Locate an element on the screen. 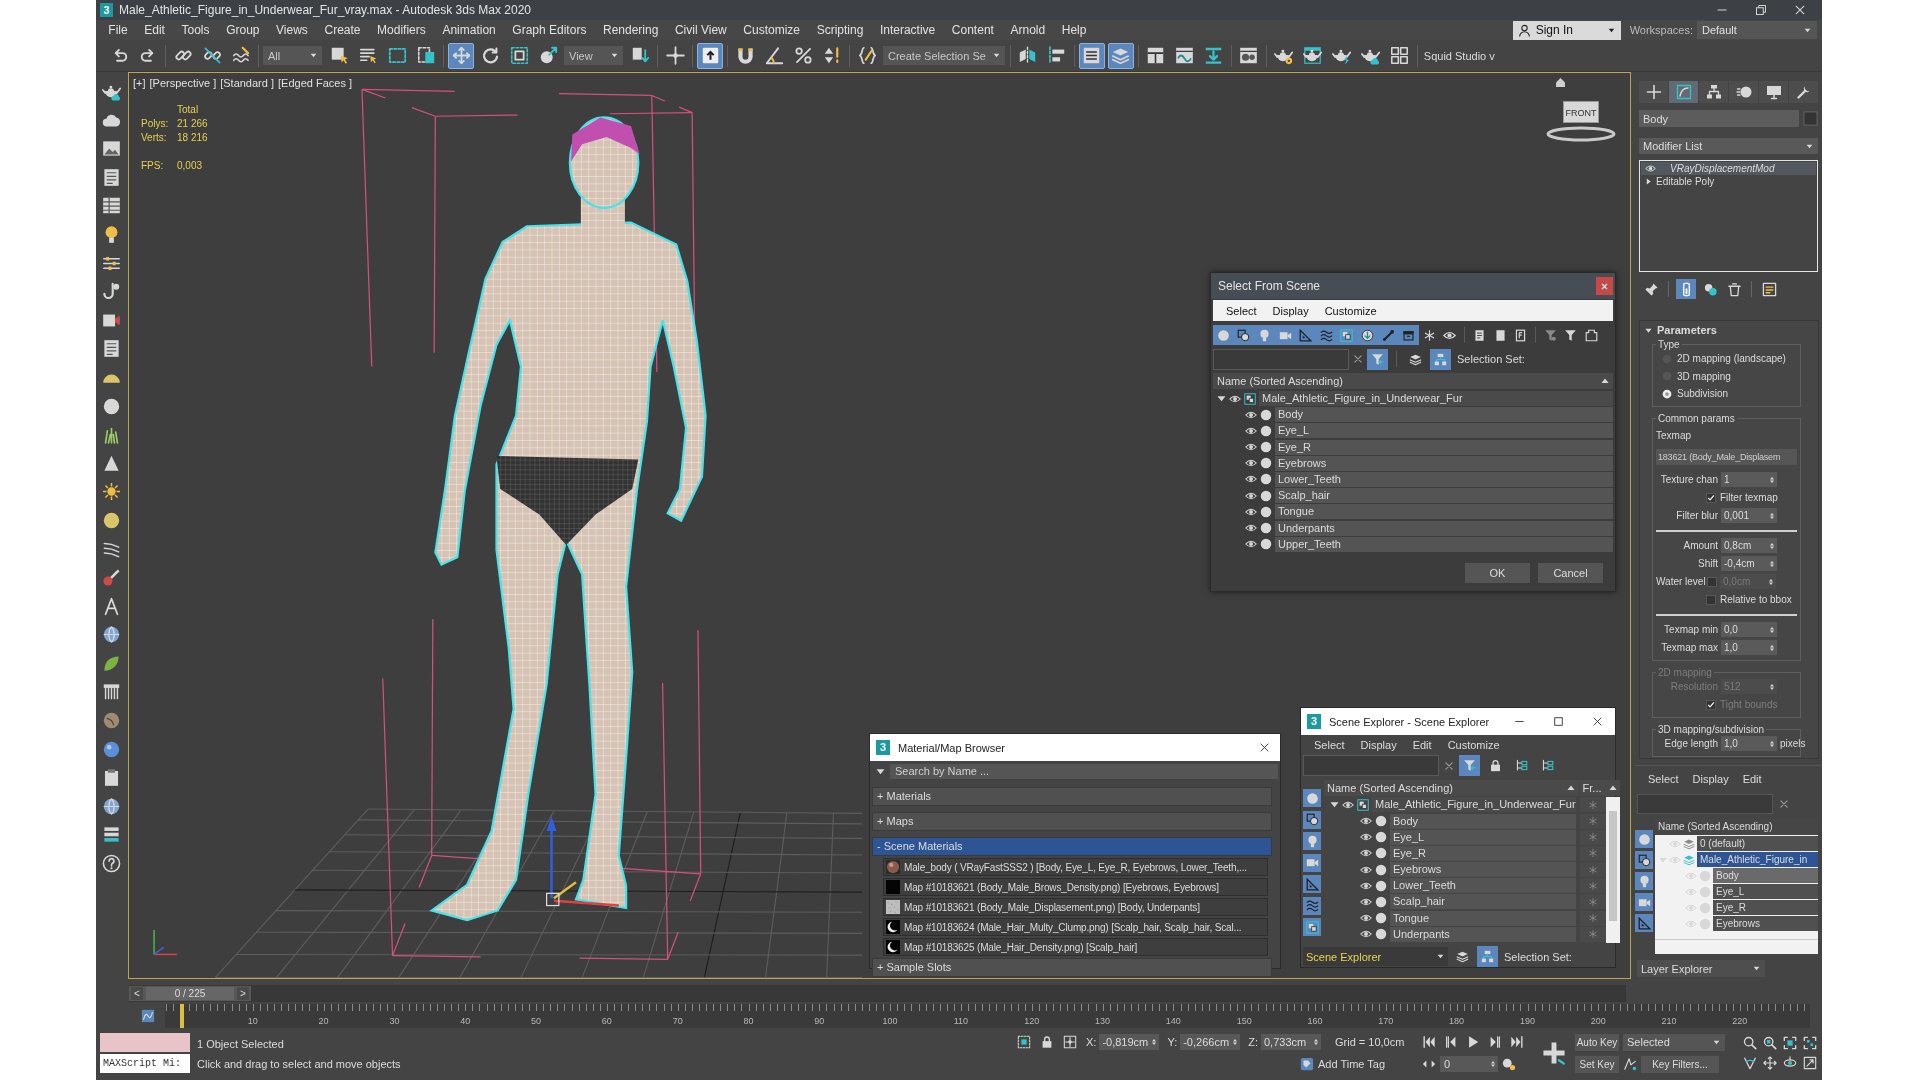  zigzag-line-icon is located at coordinates (1630, 1064).